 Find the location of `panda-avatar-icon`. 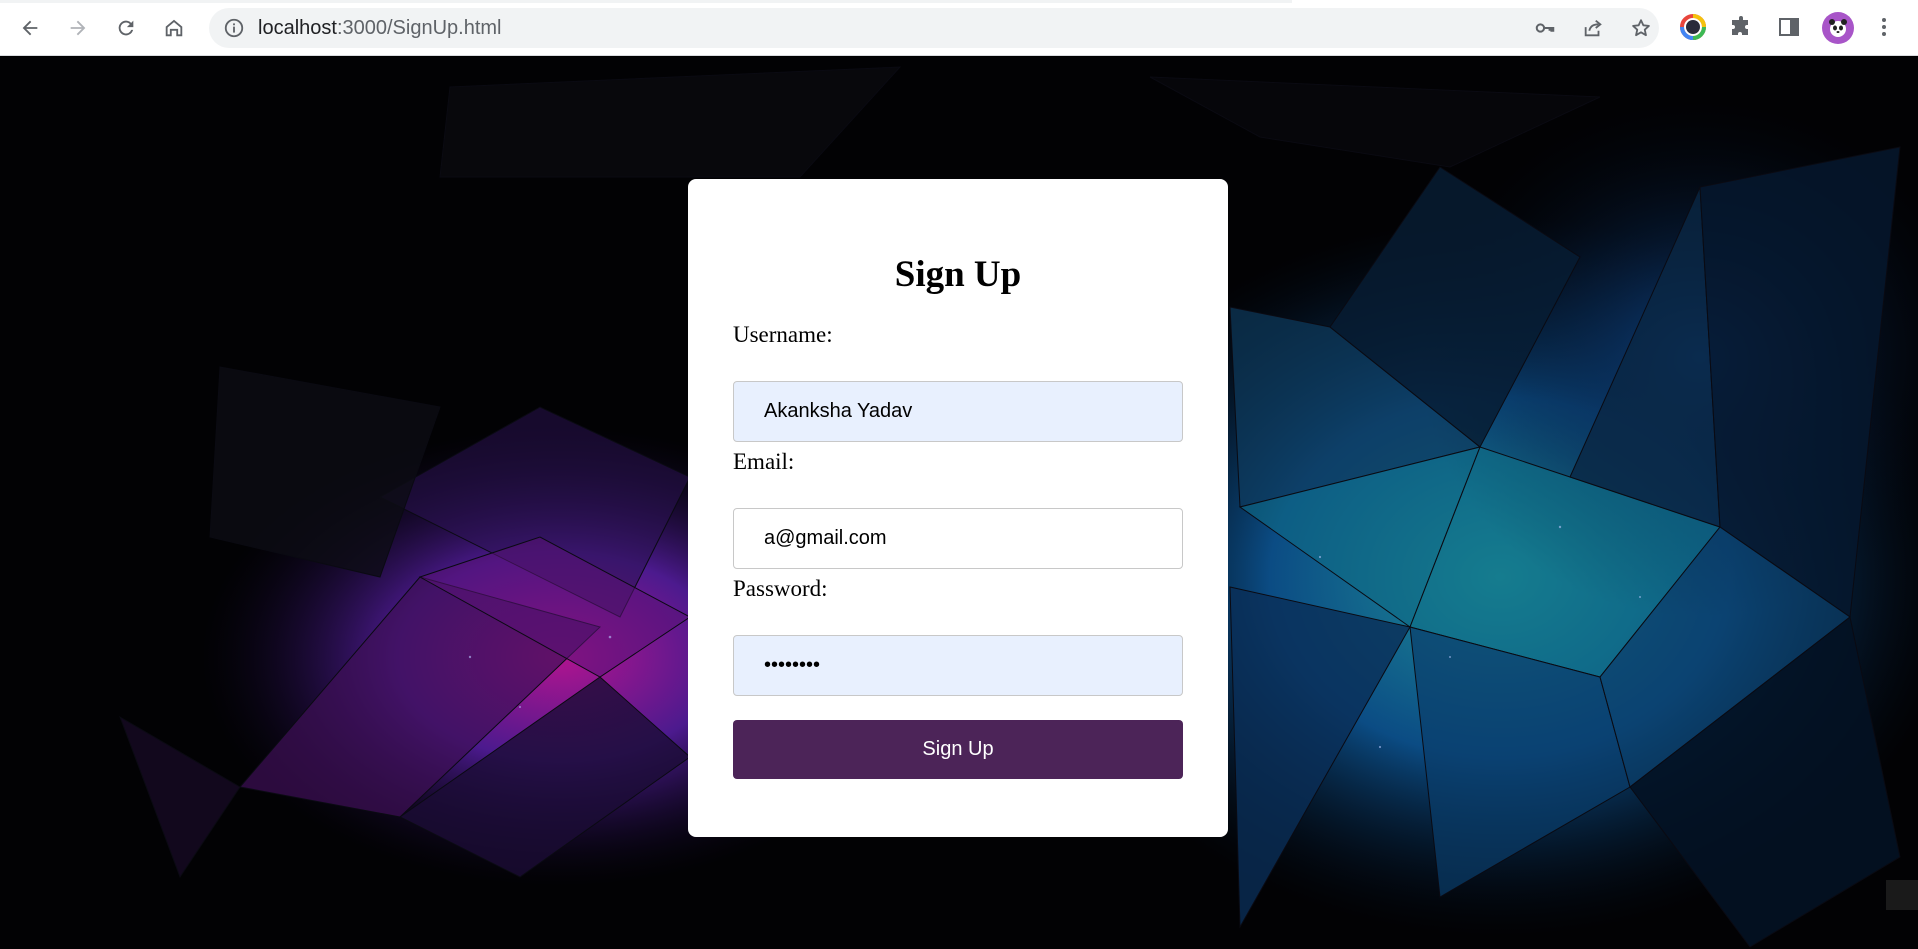

panda-avatar-icon is located at coordinates (1838, 28).